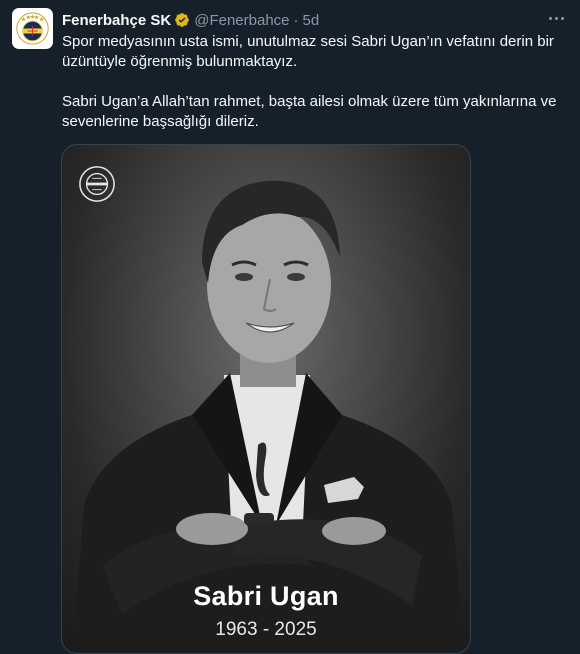 The height and width of the screenshot is (654, 580). Describe the element at coordinates (97, 184) in the screenshot. I see `club-crest-watermark-icon` at that location.